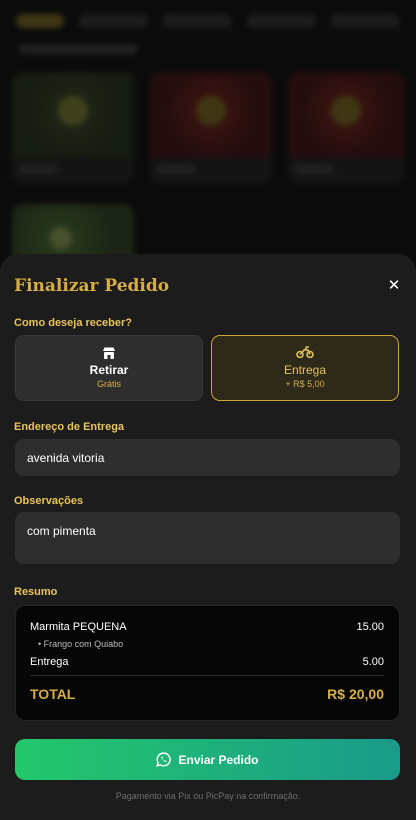 The width and height of the screenshot is (416, 820). What do you see at coordinates (373, 662) in the screenshot?
I see `summary-delivery-price: 5.00` at bounding box center [373, 662].